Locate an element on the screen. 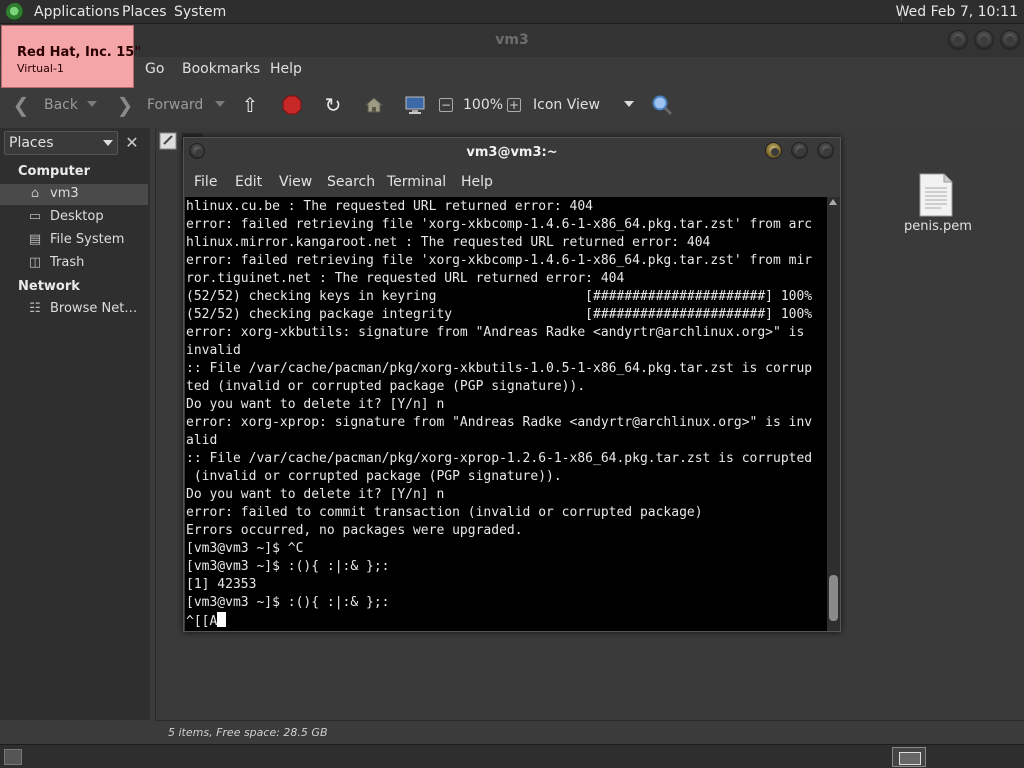 This screenshot has width=1024, height=768. sidebar-item-label: File System is located at coordinates (87, 239).